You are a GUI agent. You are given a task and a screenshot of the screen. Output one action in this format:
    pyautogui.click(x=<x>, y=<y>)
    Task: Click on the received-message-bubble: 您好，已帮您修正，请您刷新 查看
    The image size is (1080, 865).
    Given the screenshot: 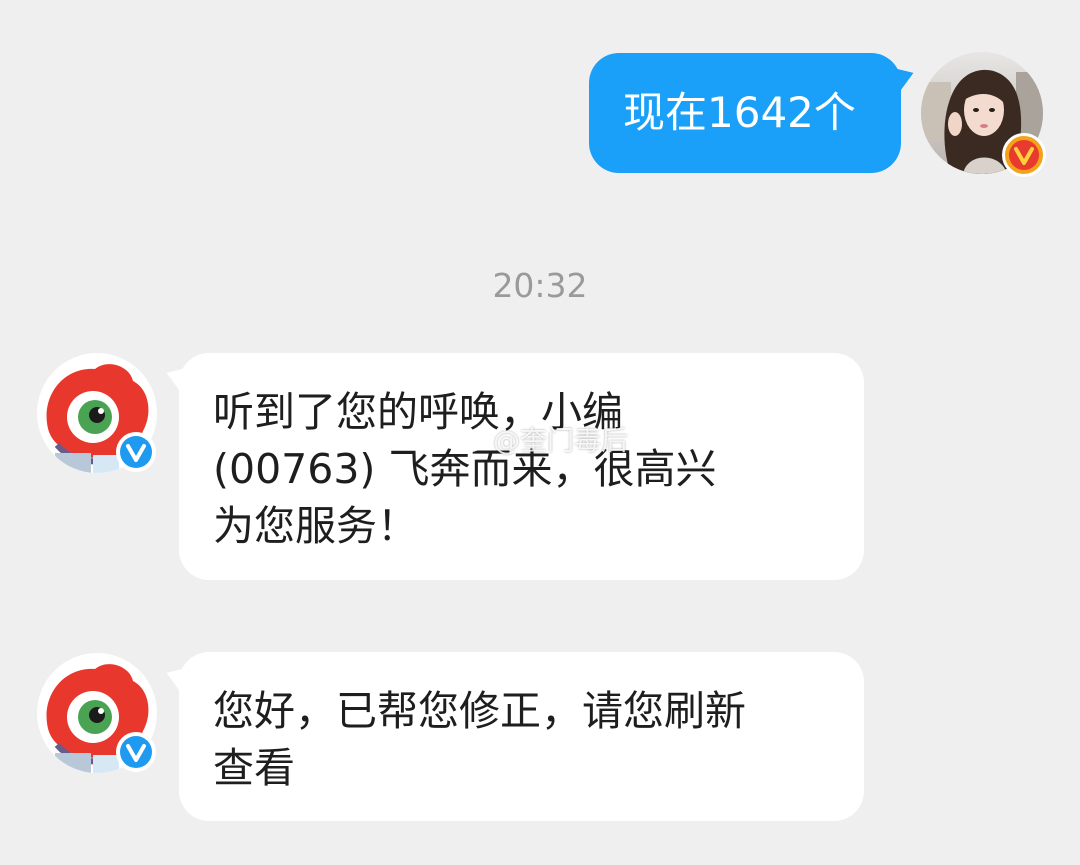 What is the action you would take?
    pyautogui.click(x=521, y=736)
    